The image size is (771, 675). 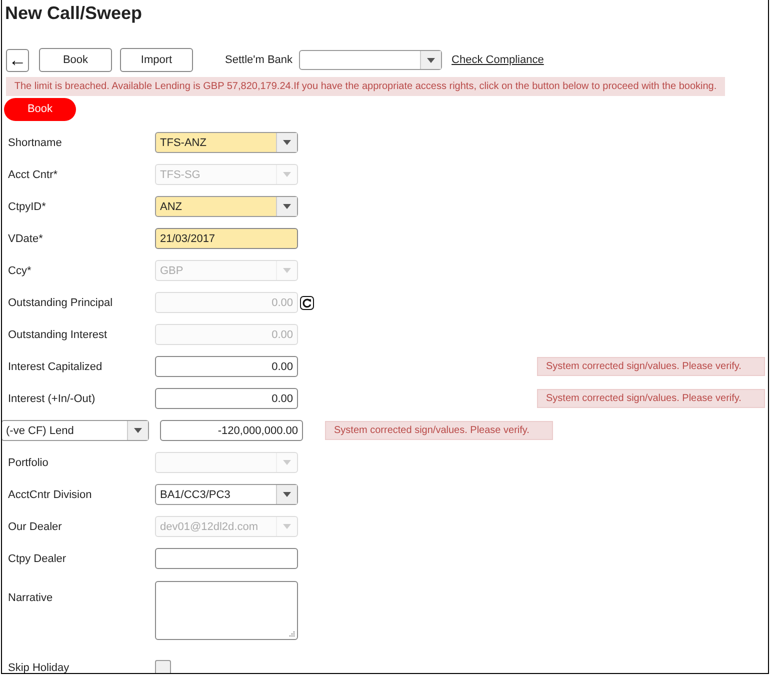 What do you see at coordinates (226, 207) in the screenshot?
I see `select-field: ANZ` at bounding box center [226, 207].